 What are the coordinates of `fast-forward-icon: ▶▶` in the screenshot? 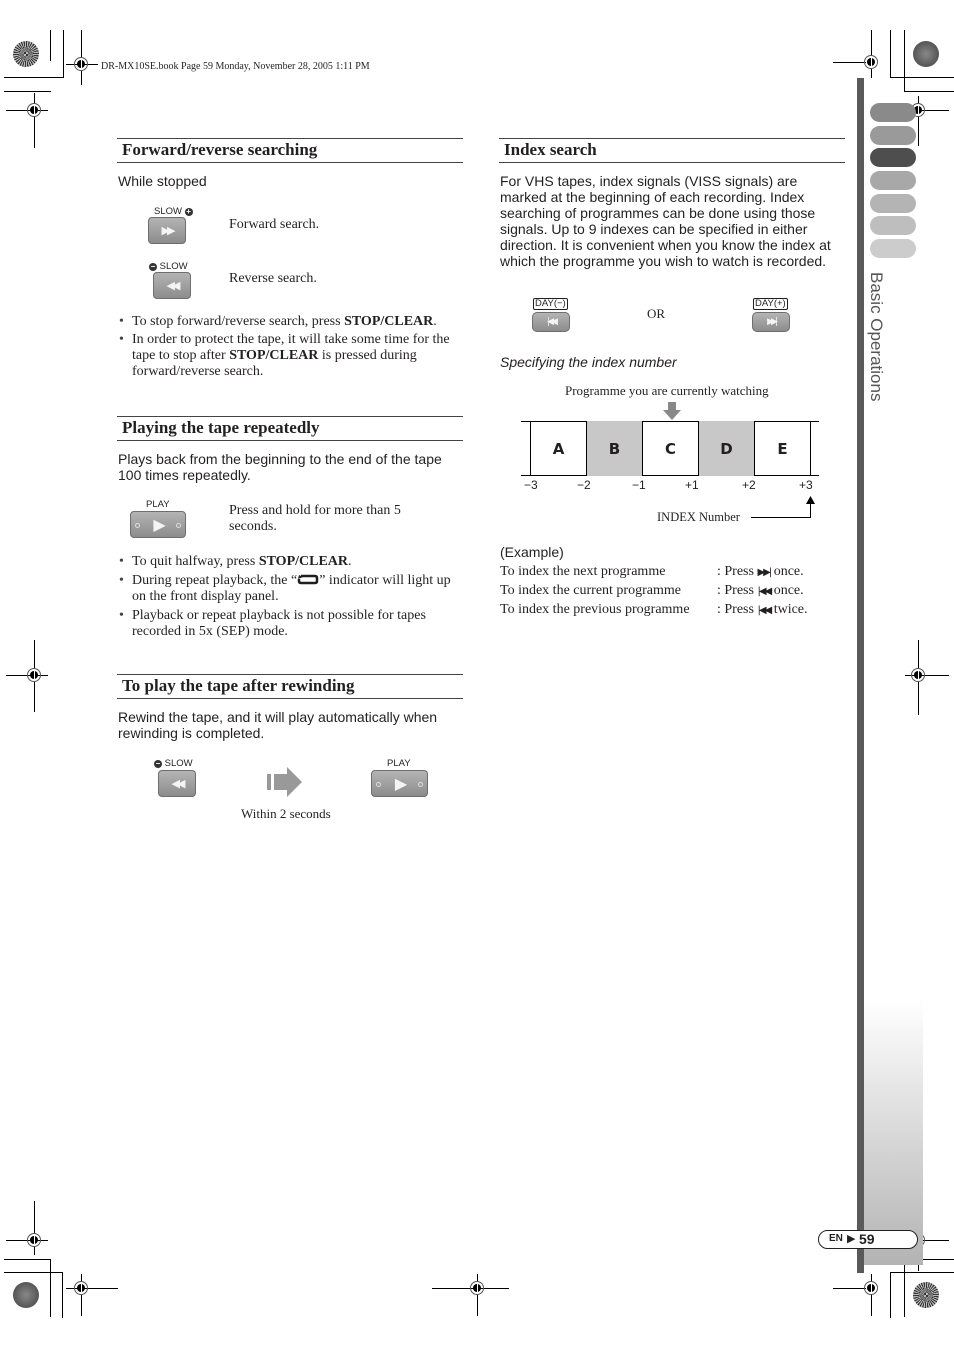 It's located at (168, 230).